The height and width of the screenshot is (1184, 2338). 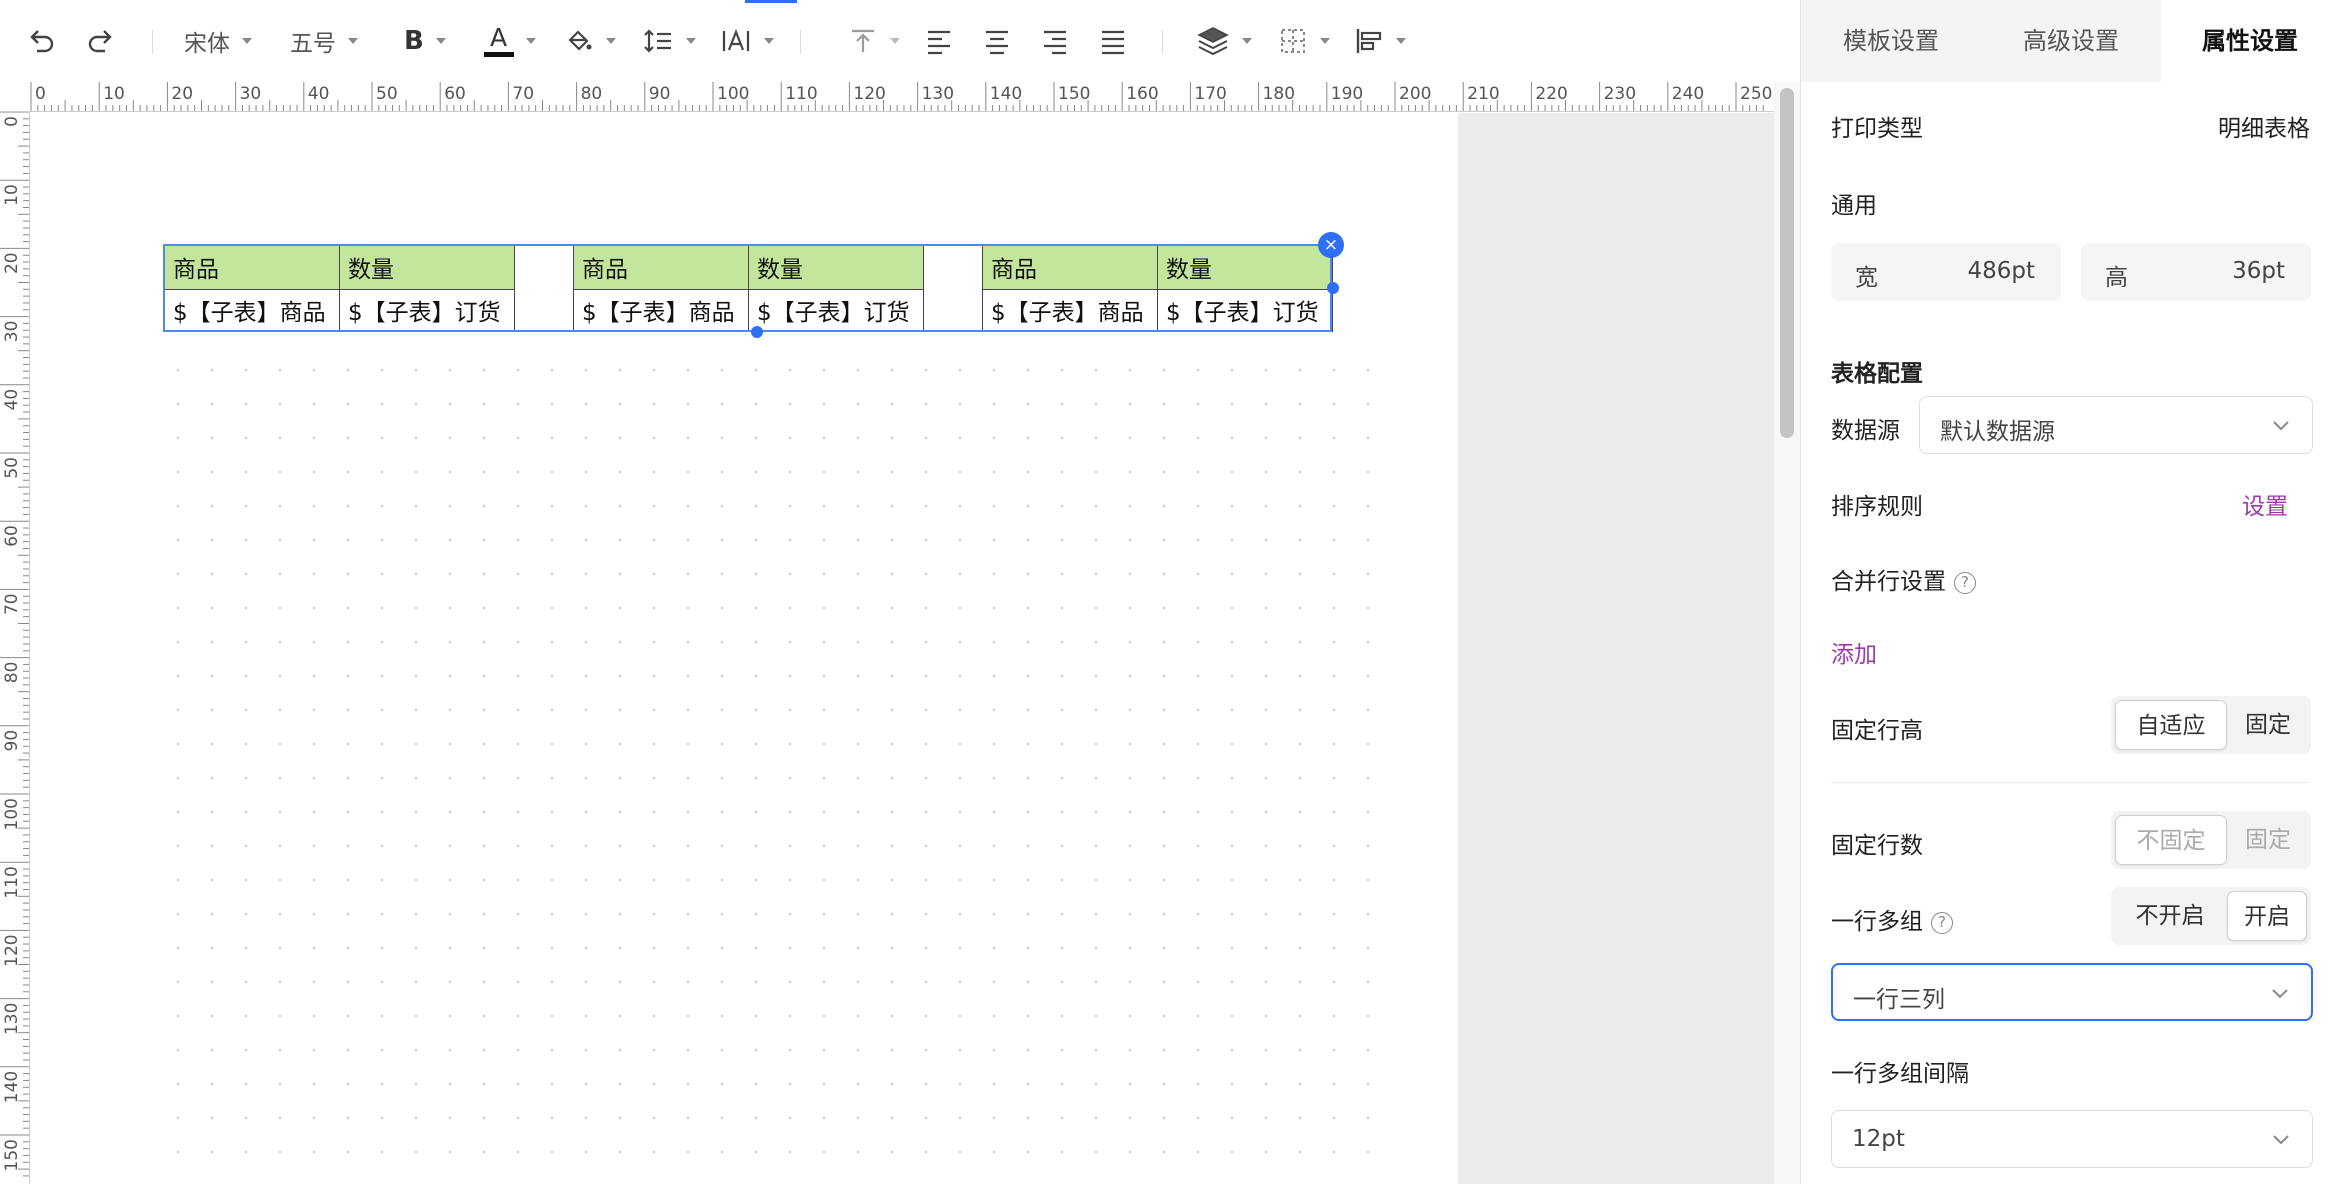 What do you see at coordinates (313, 44) in the screenshot?
I see `font-size-value: 五号` at bounding box center [313, 44].